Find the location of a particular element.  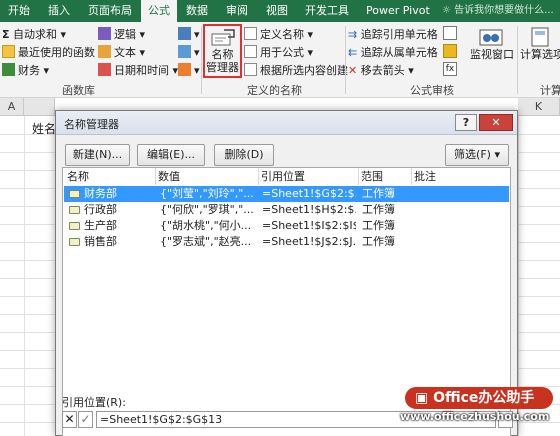

lightbulb-icon: ☼ is located at coordinates (448, 10).